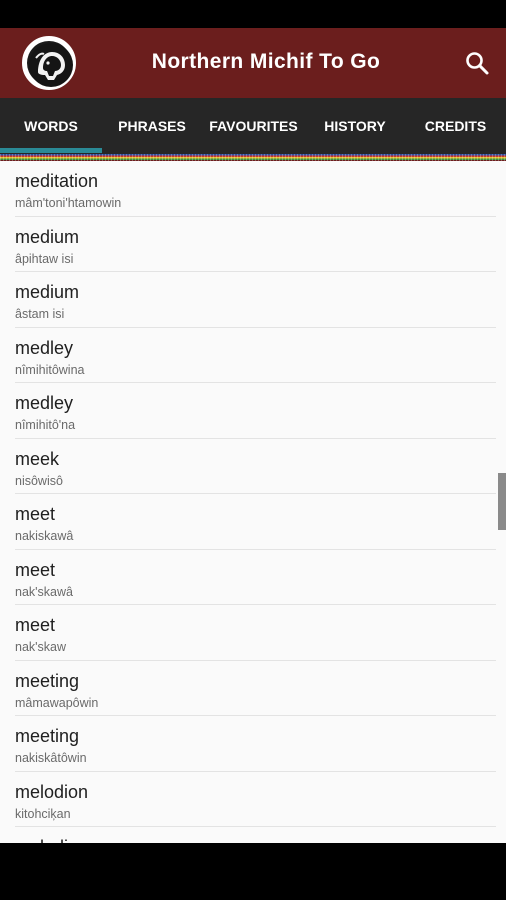 The height and width of the screenshot is (900, 506). Describe the element at coordinates (248, 835) in the screenshot. I see `list-item: melodious` at that location.